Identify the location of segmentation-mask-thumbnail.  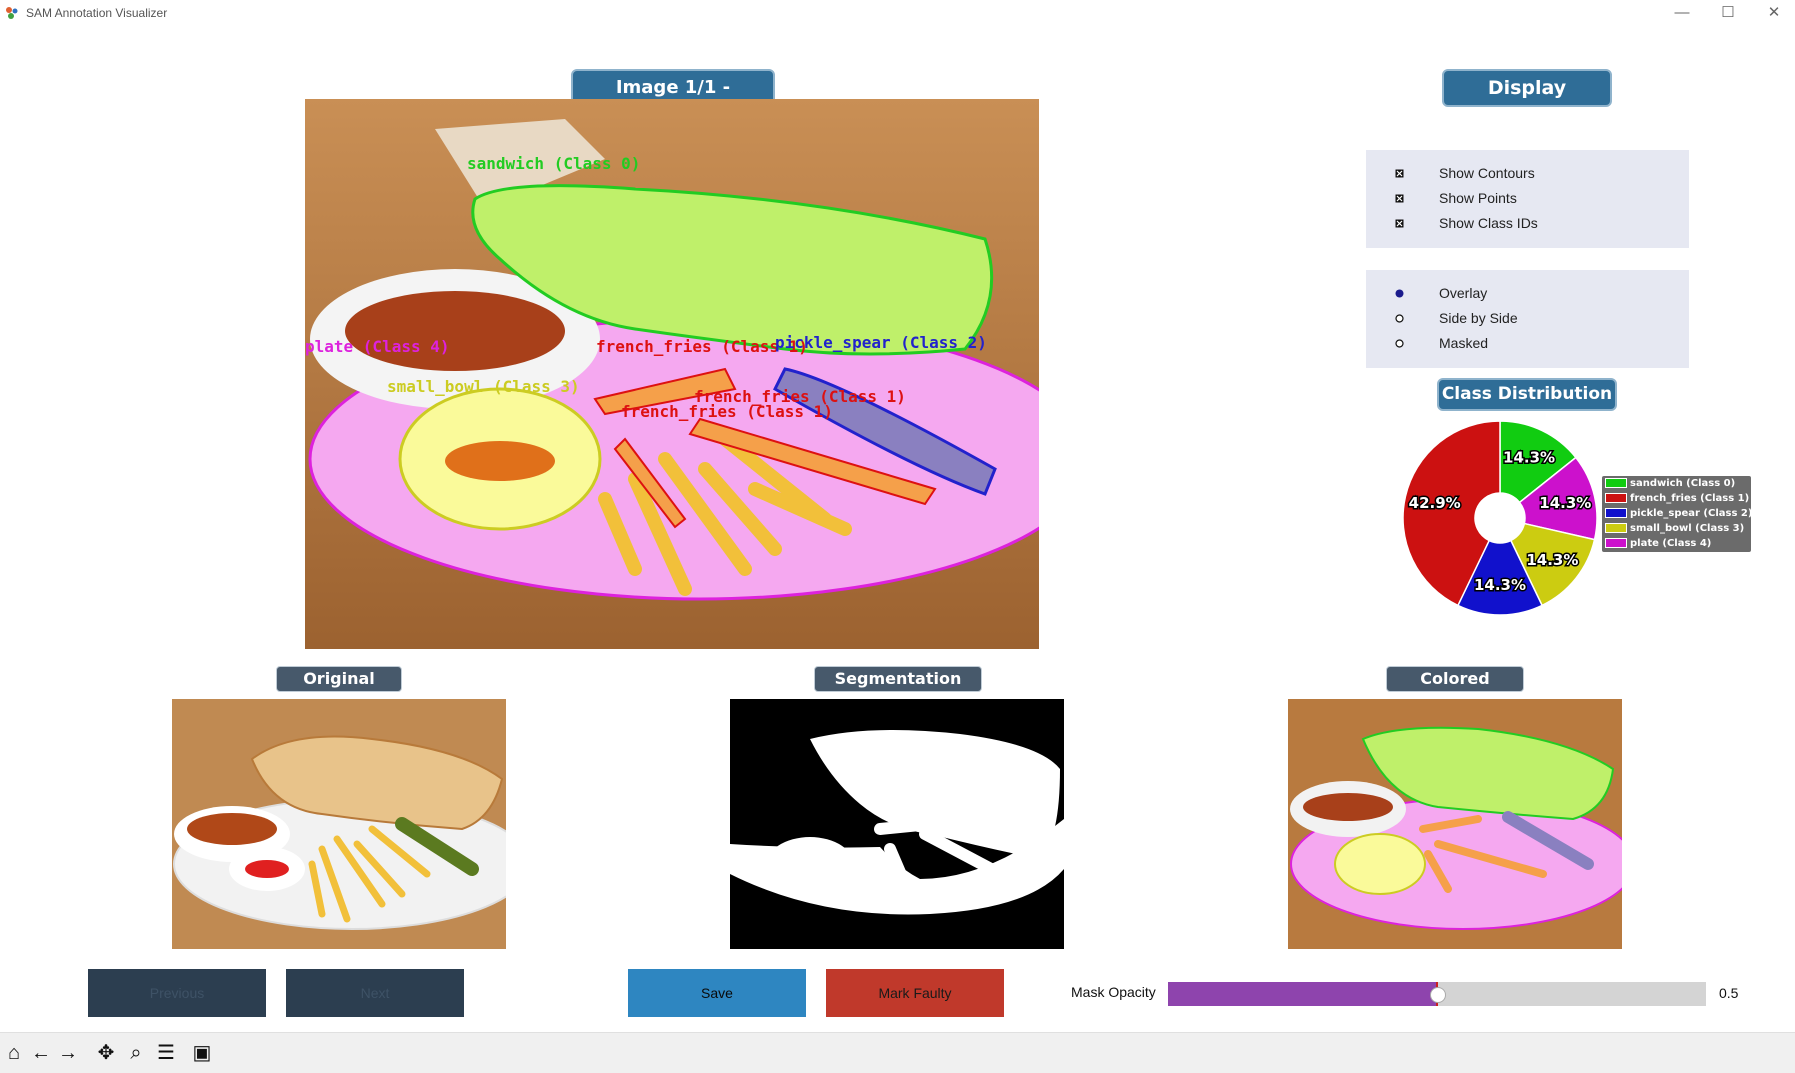
(897, 824).